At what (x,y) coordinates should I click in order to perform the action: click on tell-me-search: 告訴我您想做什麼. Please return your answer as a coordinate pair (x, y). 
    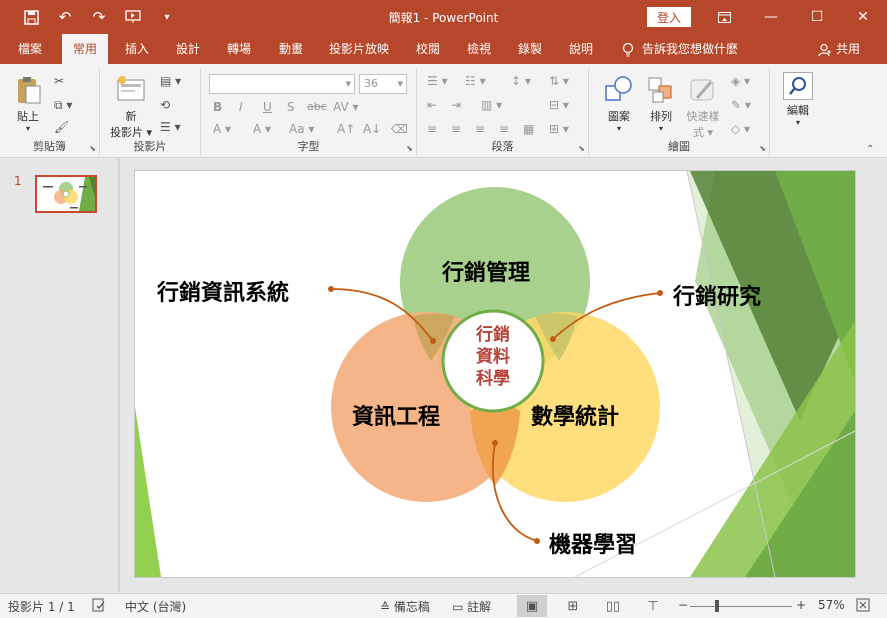
    Looking at the image, I should click on (680, 49).